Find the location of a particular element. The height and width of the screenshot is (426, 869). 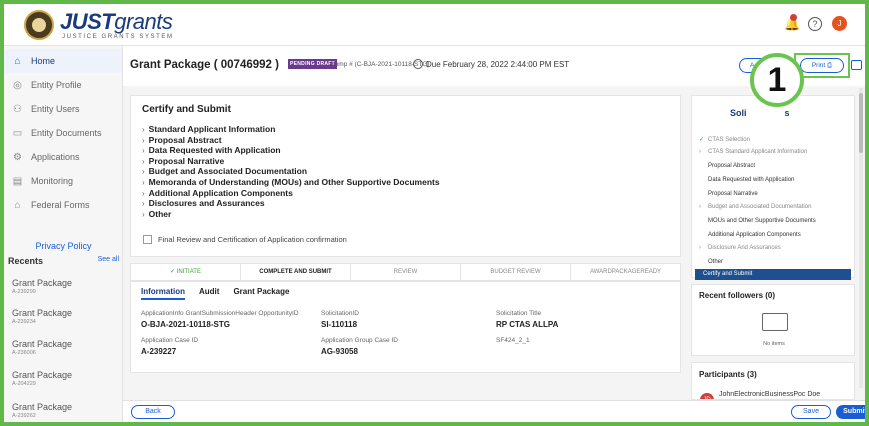

step-award-package-ready: AWARDPACKAGEREADY is located at coordinates (625, 272).